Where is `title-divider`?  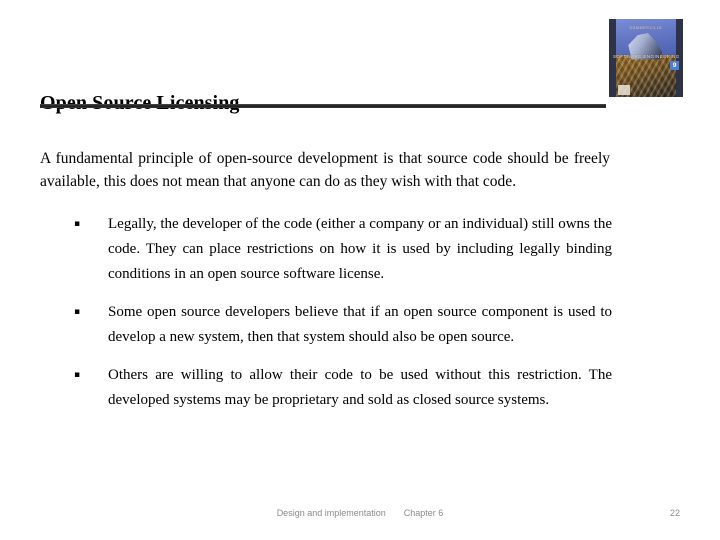
title-divider is located at coordinates (323, 106).